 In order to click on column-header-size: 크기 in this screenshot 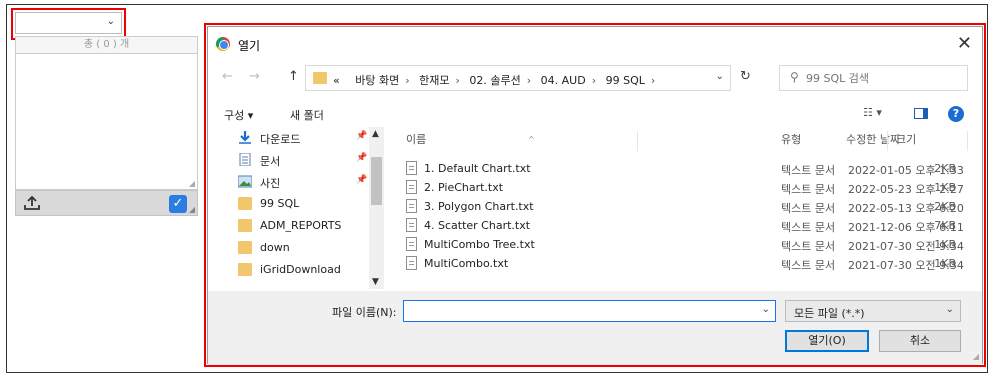, I will do `click(928, 141)`.